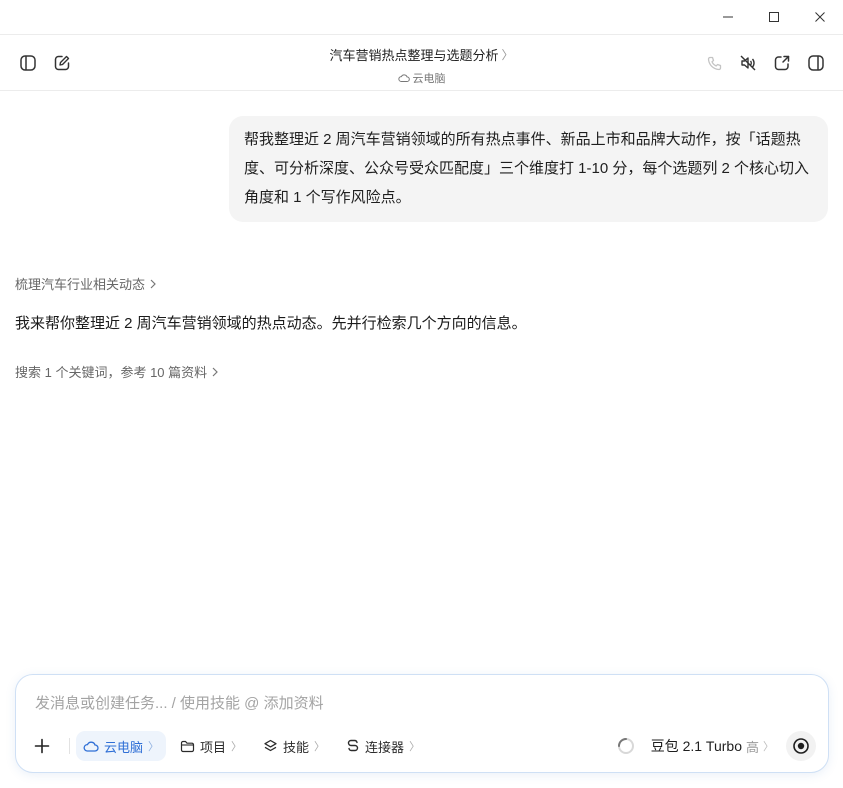 The image size is (843, 788). I want to click on model-name: 豆包 2.1 Turbo, so click(696, 746).